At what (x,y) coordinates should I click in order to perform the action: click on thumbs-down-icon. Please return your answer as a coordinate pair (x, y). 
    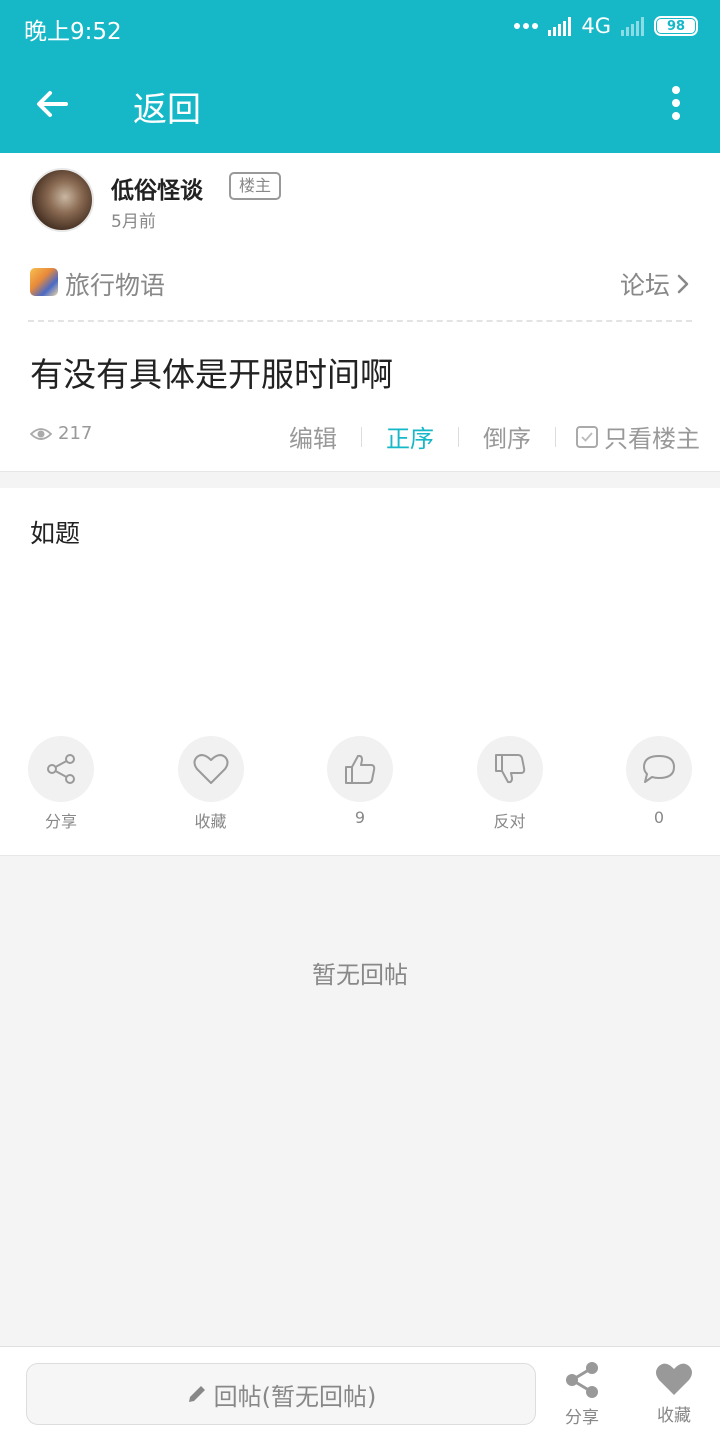
    Looking at the image, I should click on (509, 769).